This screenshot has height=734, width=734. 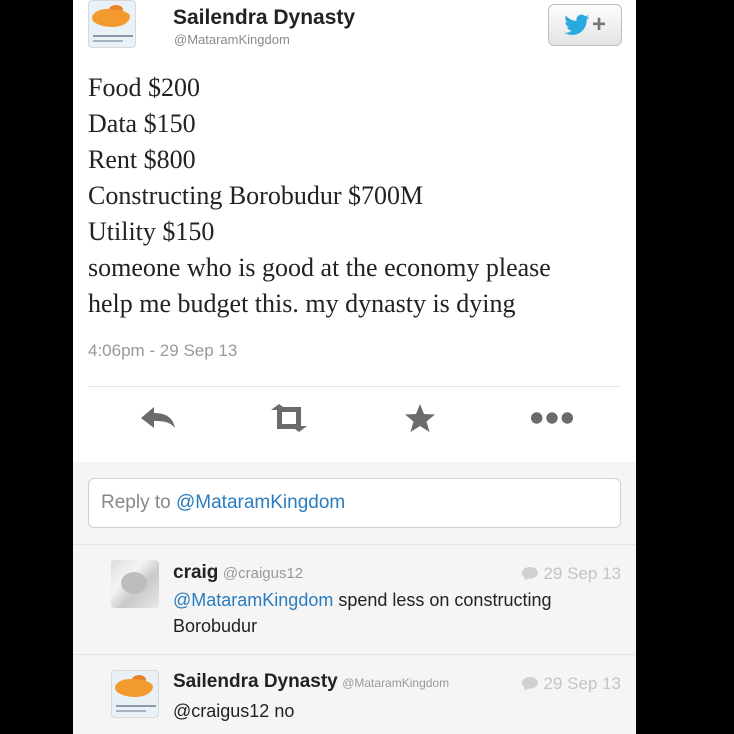 What do you see at coordinates (255, 681) in the screenshot?
I see `reply-author-name: Sailendra Dynasty` at bounding box center [255, 681].